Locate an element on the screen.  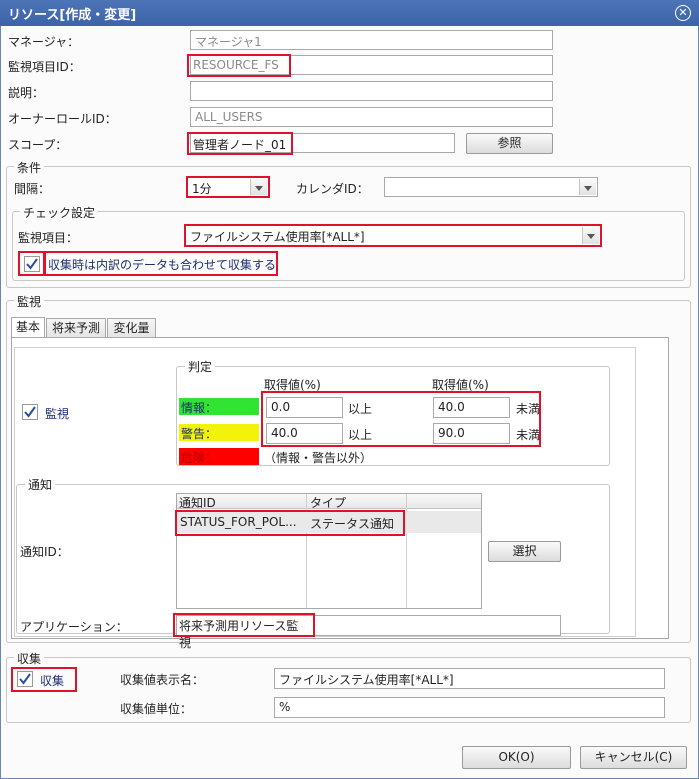
description-field is located at coordinates (371, 91).